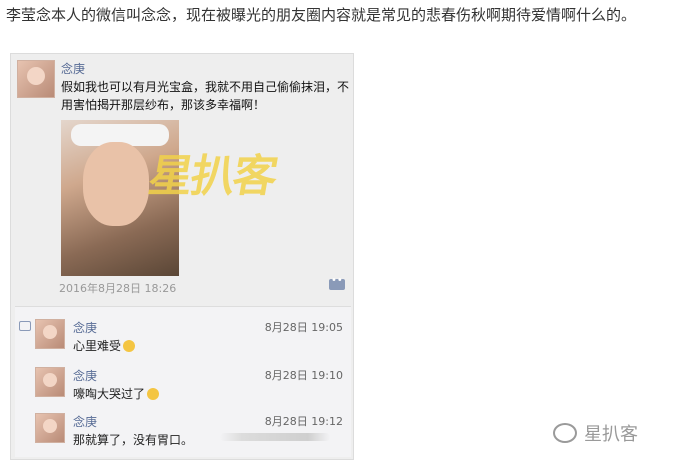  I want to click on list-item: 念庚 8月28日 19:10 嚎啕大哭过了, so click(183, 382).